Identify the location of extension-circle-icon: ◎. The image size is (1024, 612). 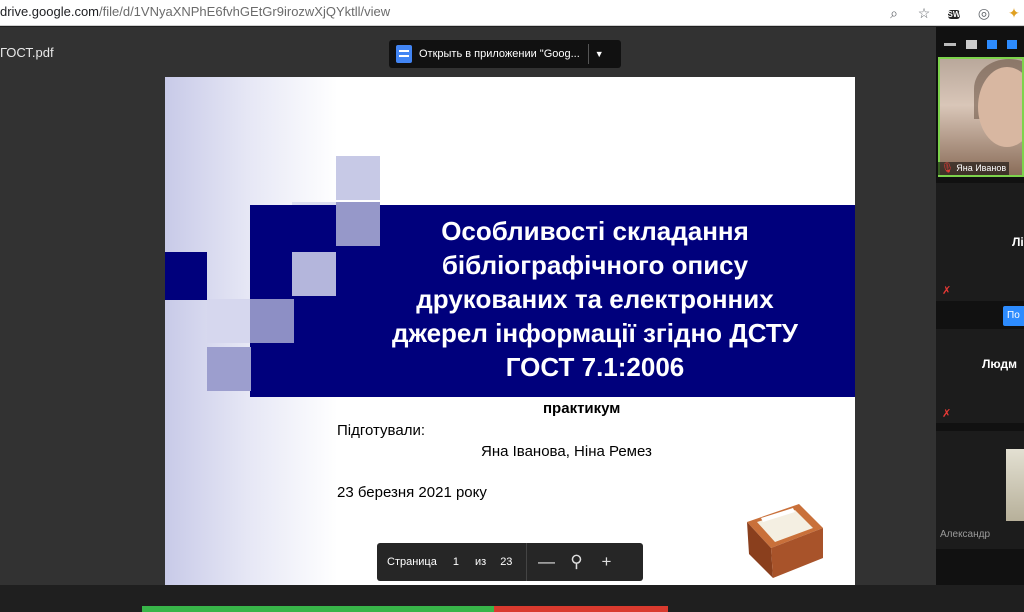
(984, 13).